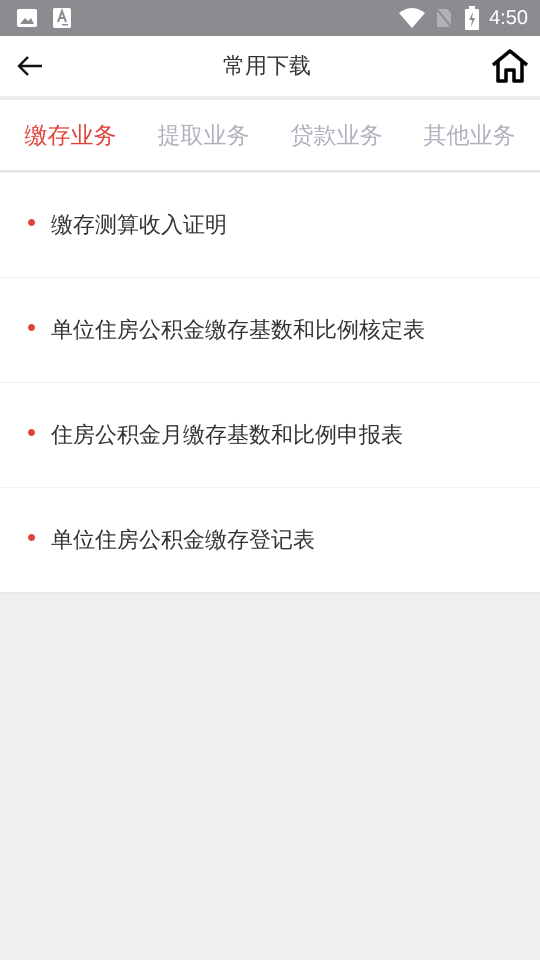 The width and height of the screenshot is (540, 960). What do you see at coordinates (508, 18) in the screenshot?
I see `status-time: 4:50` at bounding box center [508, 18].